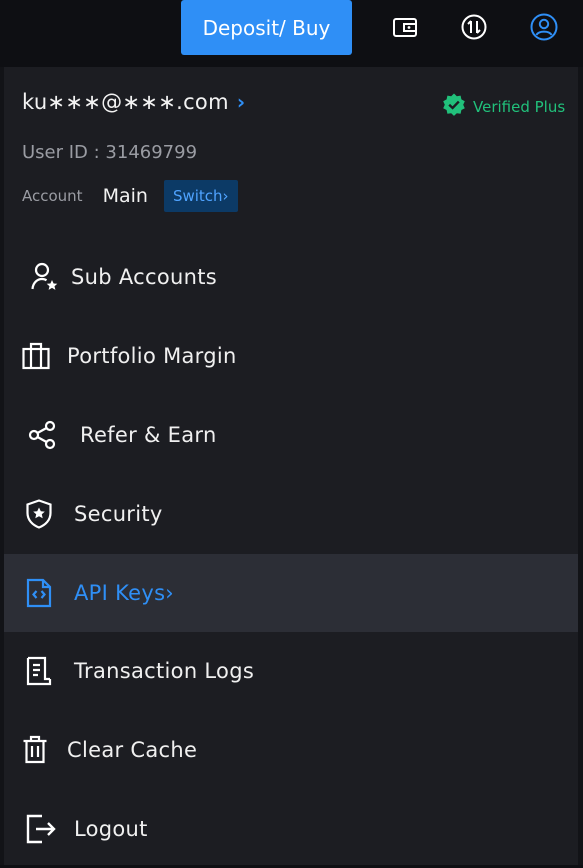 The width and height of the screenshot is (583, 868). What do you see at coordinates (291, 750) in the screenshot?
I see `menu-item-clear-cache: Clear Cache` at bounding box center [291, 750].